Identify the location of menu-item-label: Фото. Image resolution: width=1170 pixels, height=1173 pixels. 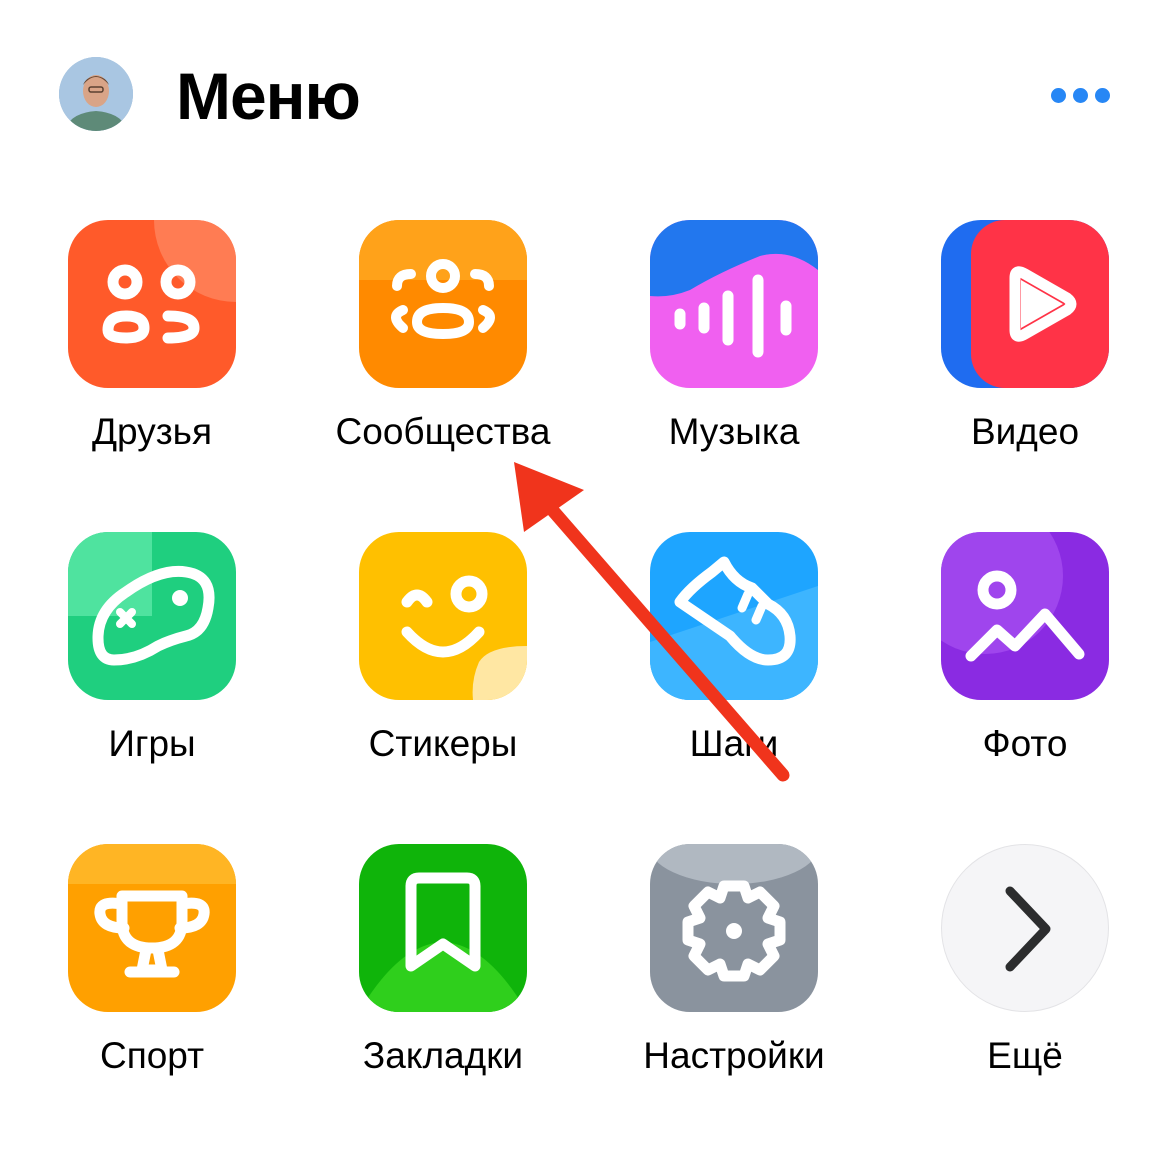
(1025, 743).